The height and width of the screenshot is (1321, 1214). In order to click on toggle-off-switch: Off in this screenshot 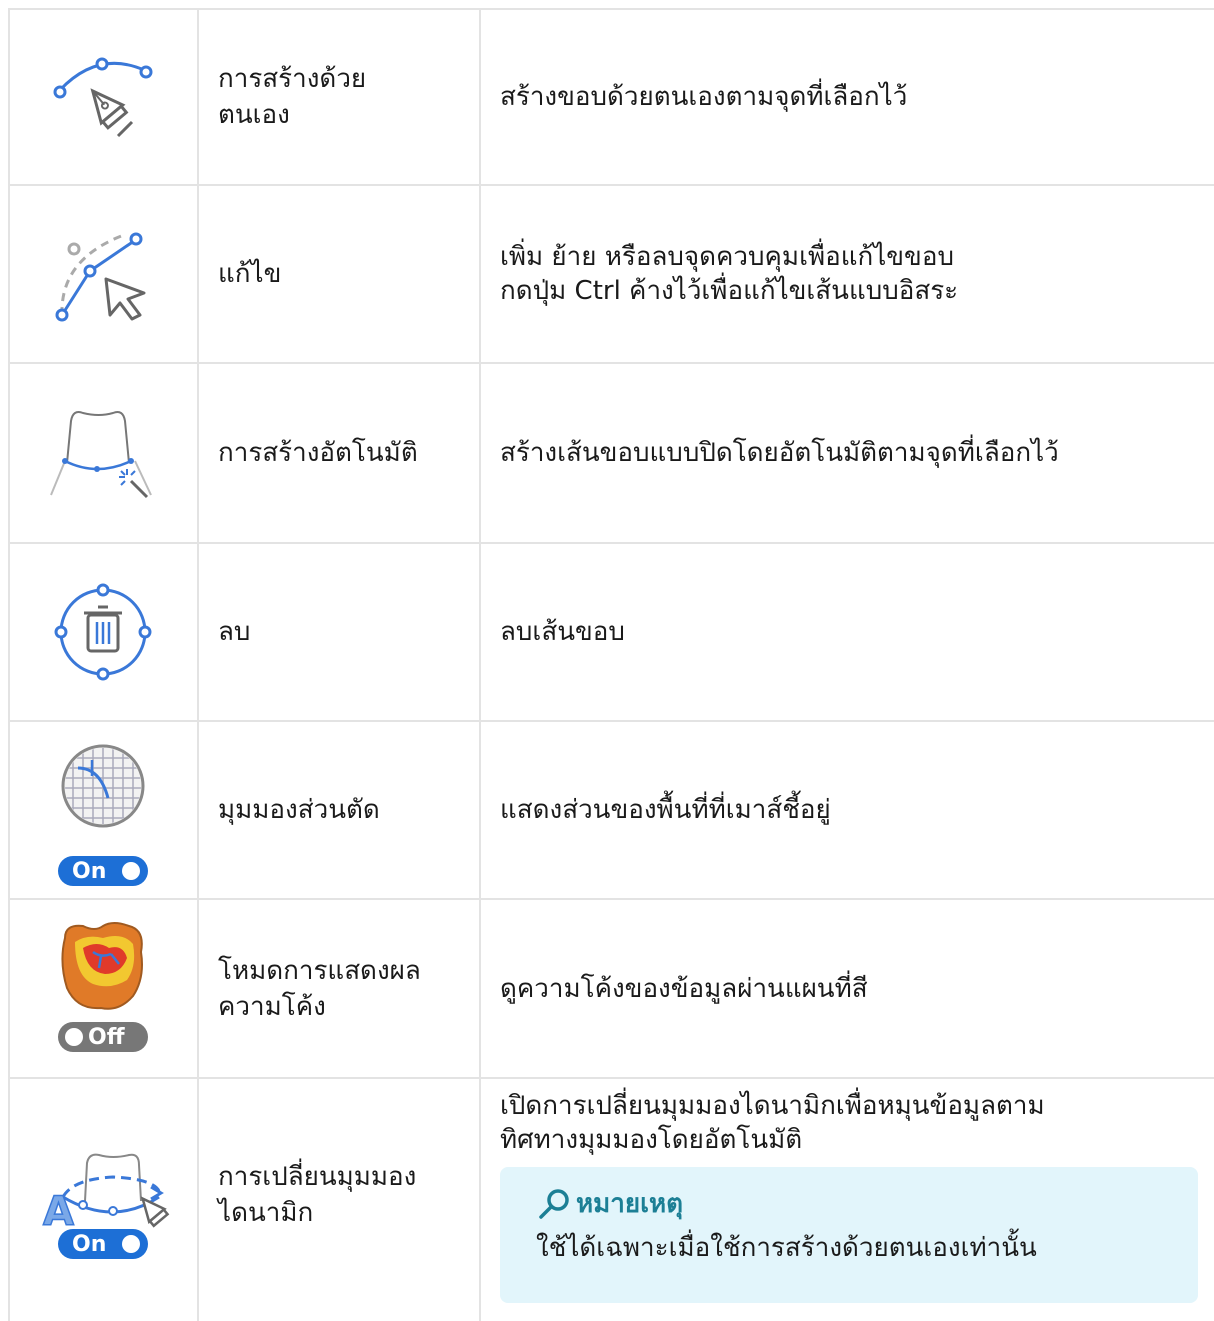, I will do `click(103, 1037)`.